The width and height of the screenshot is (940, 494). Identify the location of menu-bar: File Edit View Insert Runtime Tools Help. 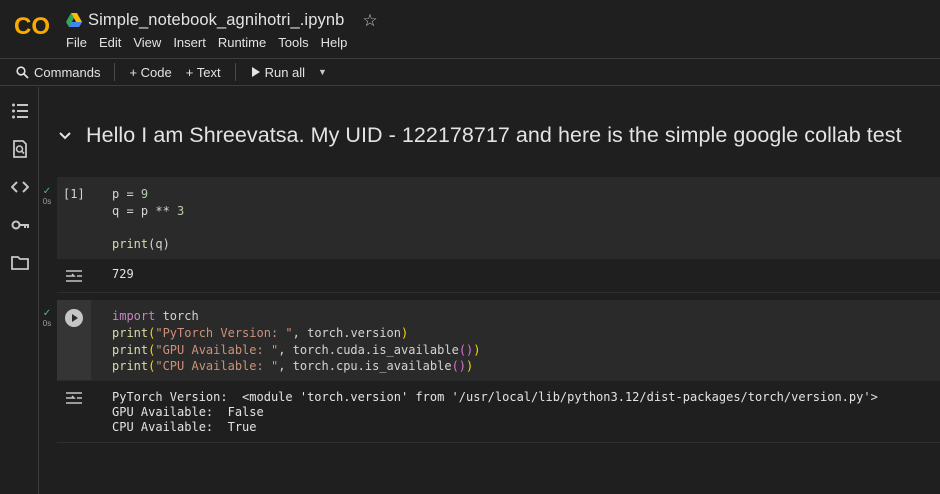
(212, 42).